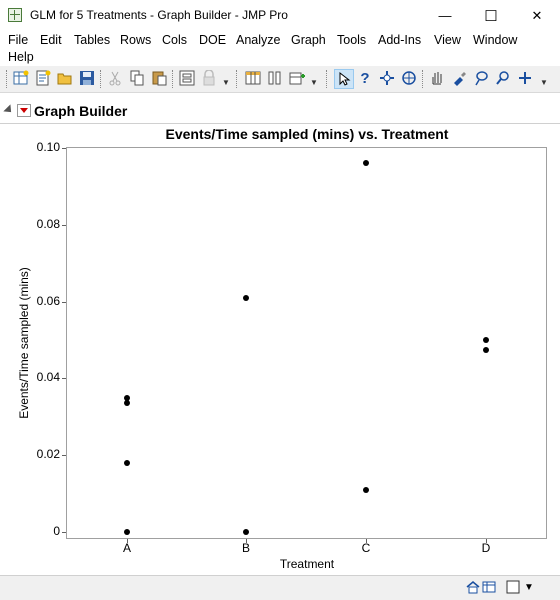  Describe the element at coordinates (174, 40) in the screenshot. I see `menu-cols: Cols` at that location.